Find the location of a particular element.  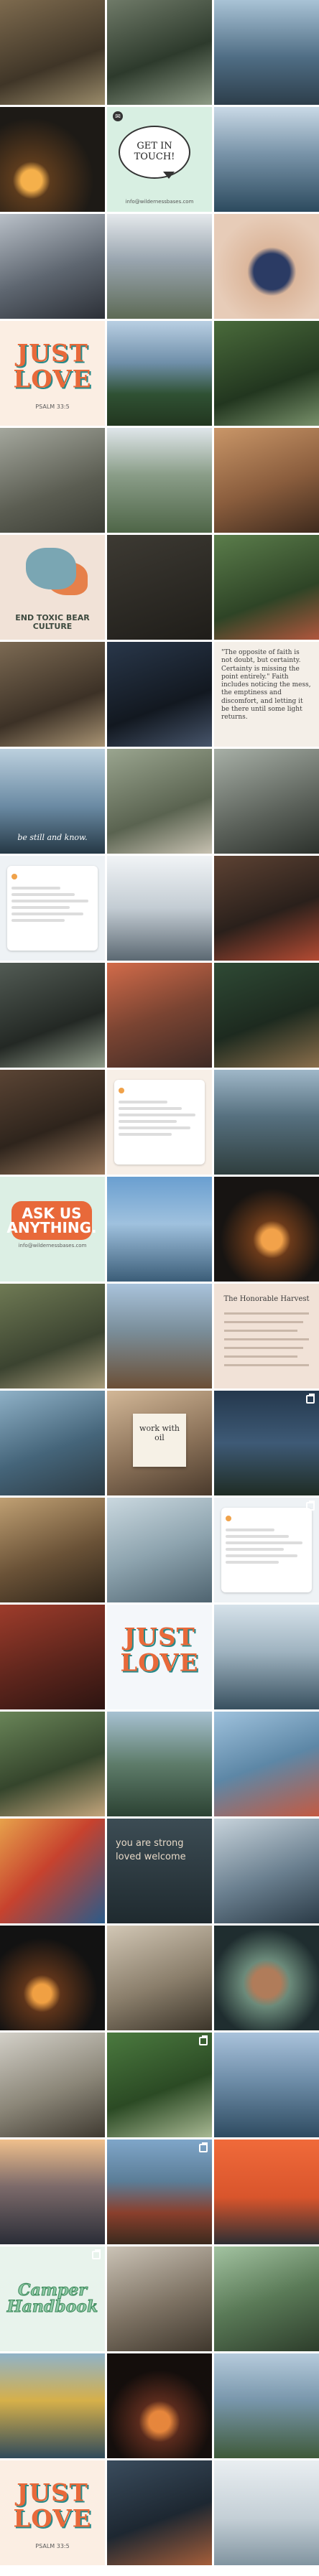

post-photo-table-circle is located at coordinates (266, 1978).